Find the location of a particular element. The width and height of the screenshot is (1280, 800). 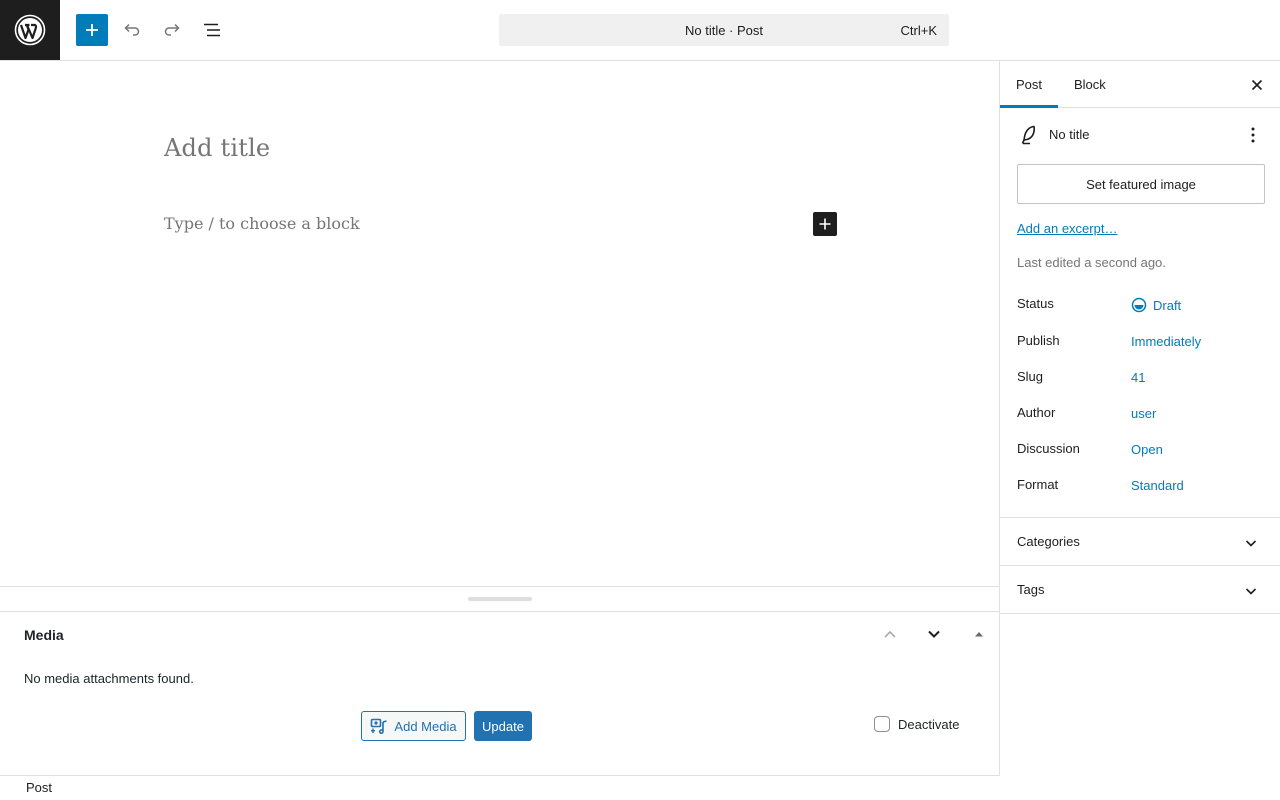

command-palette-button: No title · Post Ctrl+K is located at coordinates (724, 30).